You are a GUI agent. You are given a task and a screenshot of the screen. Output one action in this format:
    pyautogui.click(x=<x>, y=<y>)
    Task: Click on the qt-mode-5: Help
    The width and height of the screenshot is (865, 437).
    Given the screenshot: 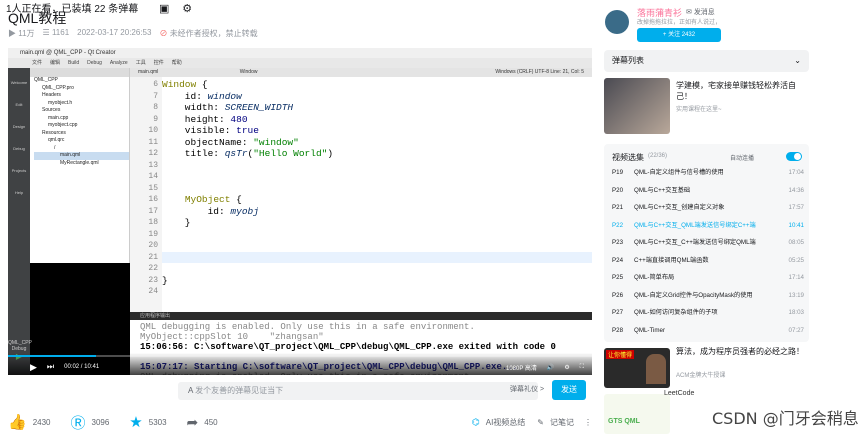 What is the action you would take?
    pyautogui.click(x=19, y=189)
    